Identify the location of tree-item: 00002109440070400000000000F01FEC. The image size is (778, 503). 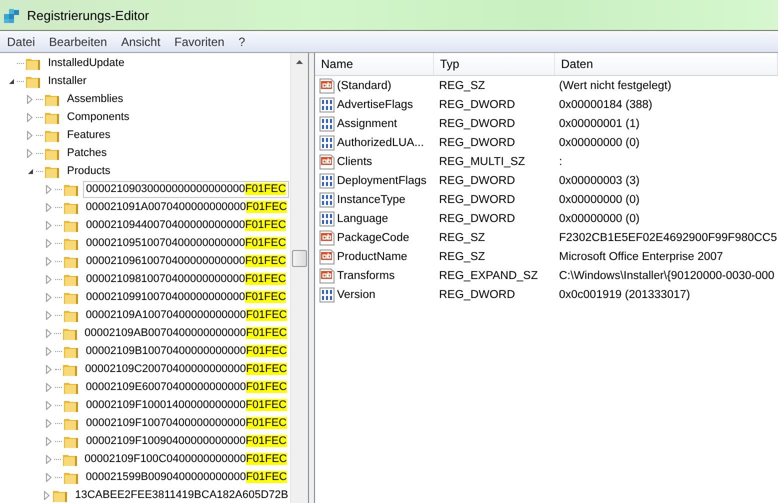
(186, 225).